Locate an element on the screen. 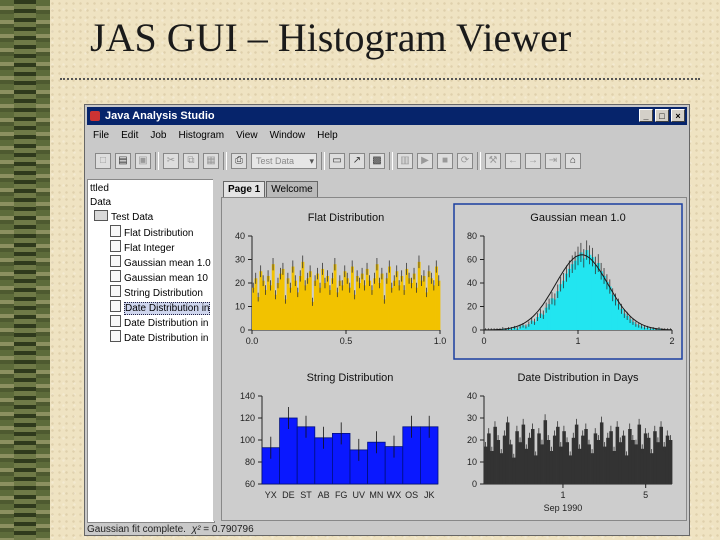  history-icon: ⇥ is located at coordinates (553, 161).